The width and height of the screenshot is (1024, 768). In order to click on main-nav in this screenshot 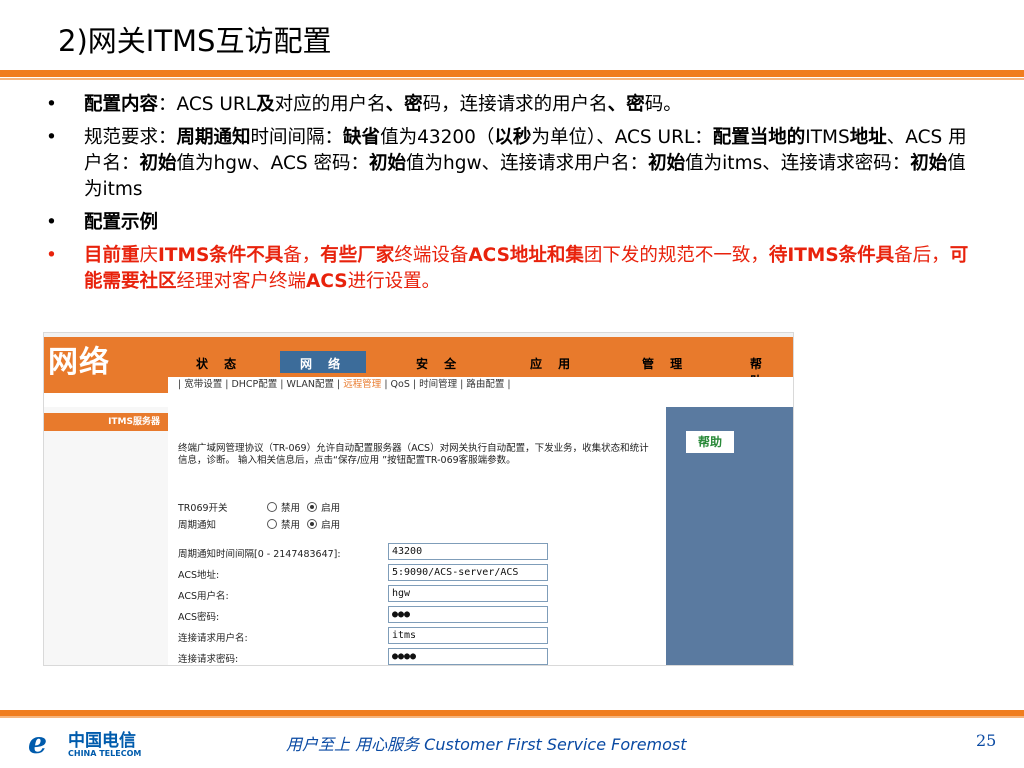, I will do `click(480, 357)`.